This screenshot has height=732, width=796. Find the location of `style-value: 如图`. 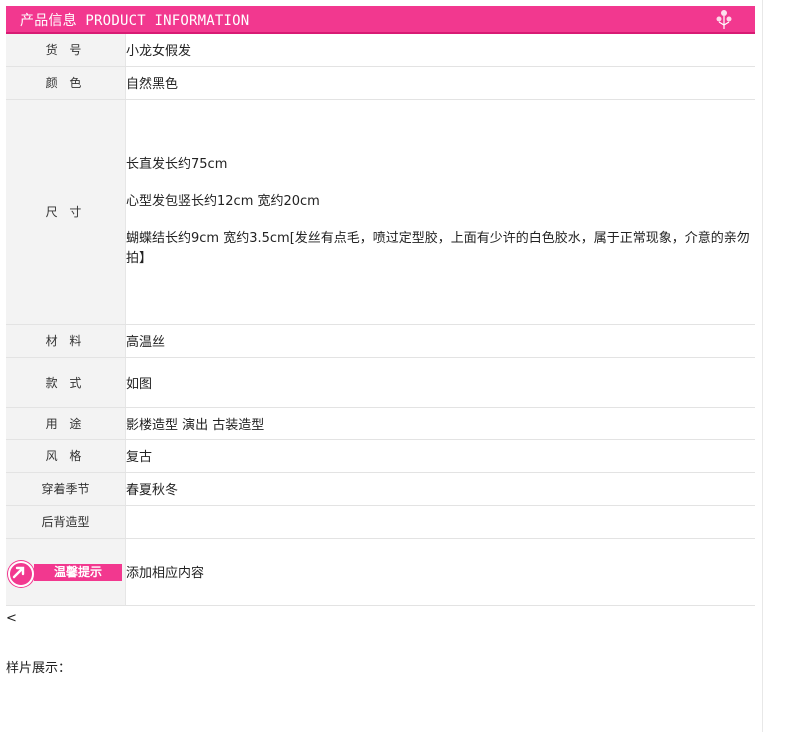

style-value: 如图 is located at coordinates (440, 382).